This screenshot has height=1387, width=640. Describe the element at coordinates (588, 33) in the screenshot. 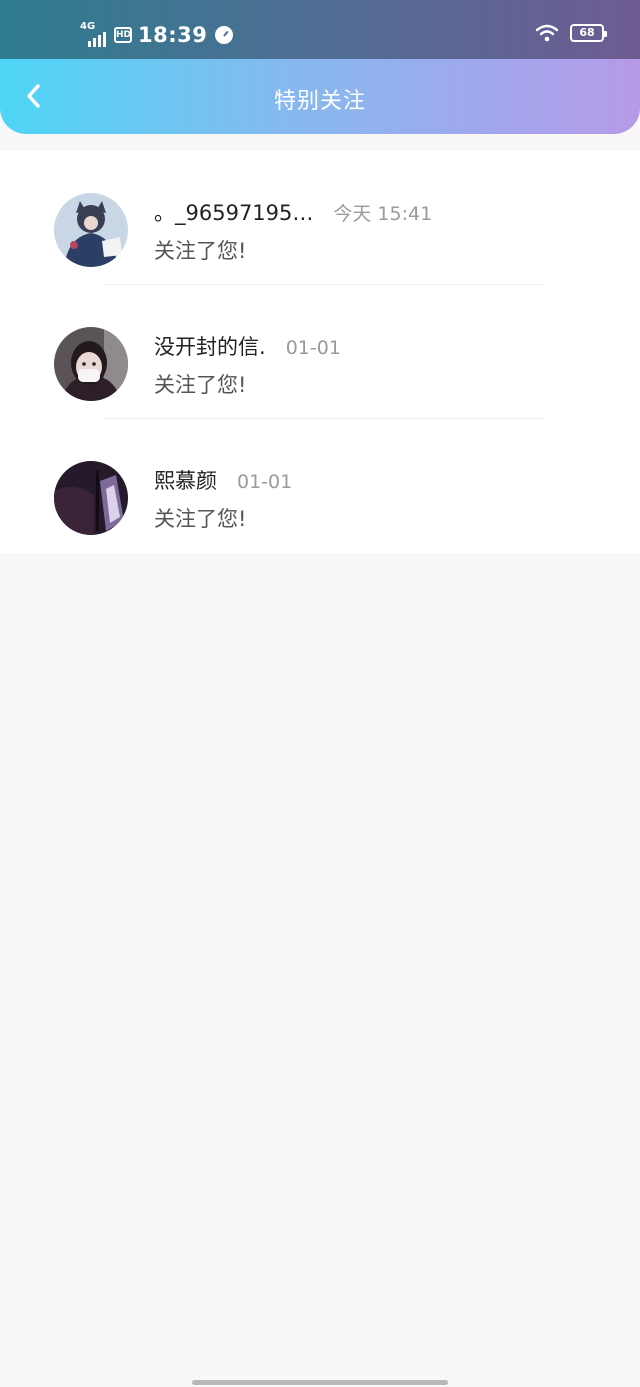

I see `battery-icon: 68` at that location.